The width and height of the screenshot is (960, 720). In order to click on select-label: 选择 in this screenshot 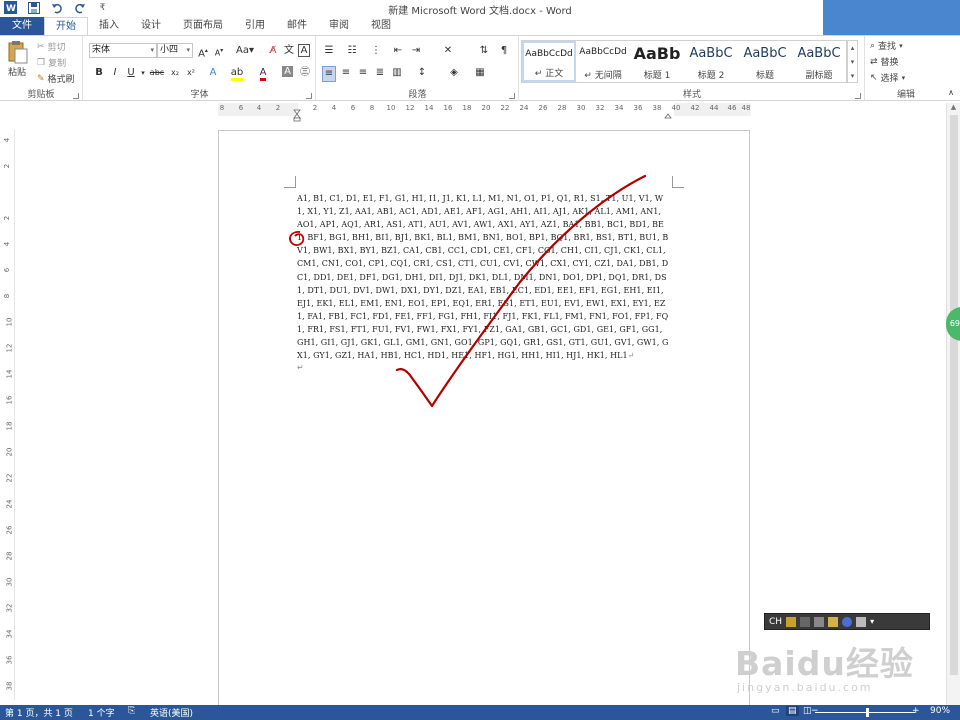, I will do `click(889, 79)`.